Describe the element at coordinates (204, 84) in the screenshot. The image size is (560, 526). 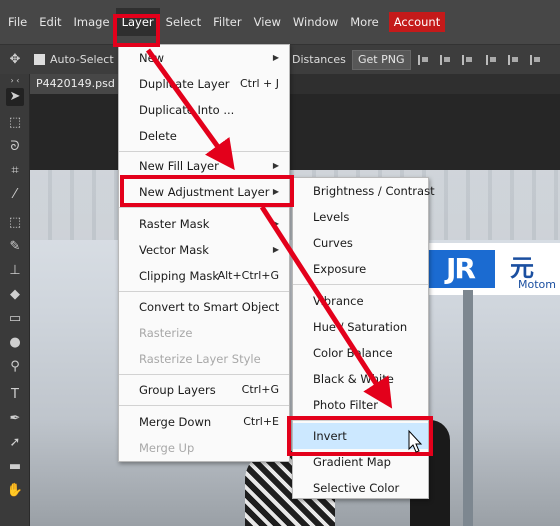
I see `menu-item-duplicate-layer: Duplicate Layer Ctrl + J` at that location.